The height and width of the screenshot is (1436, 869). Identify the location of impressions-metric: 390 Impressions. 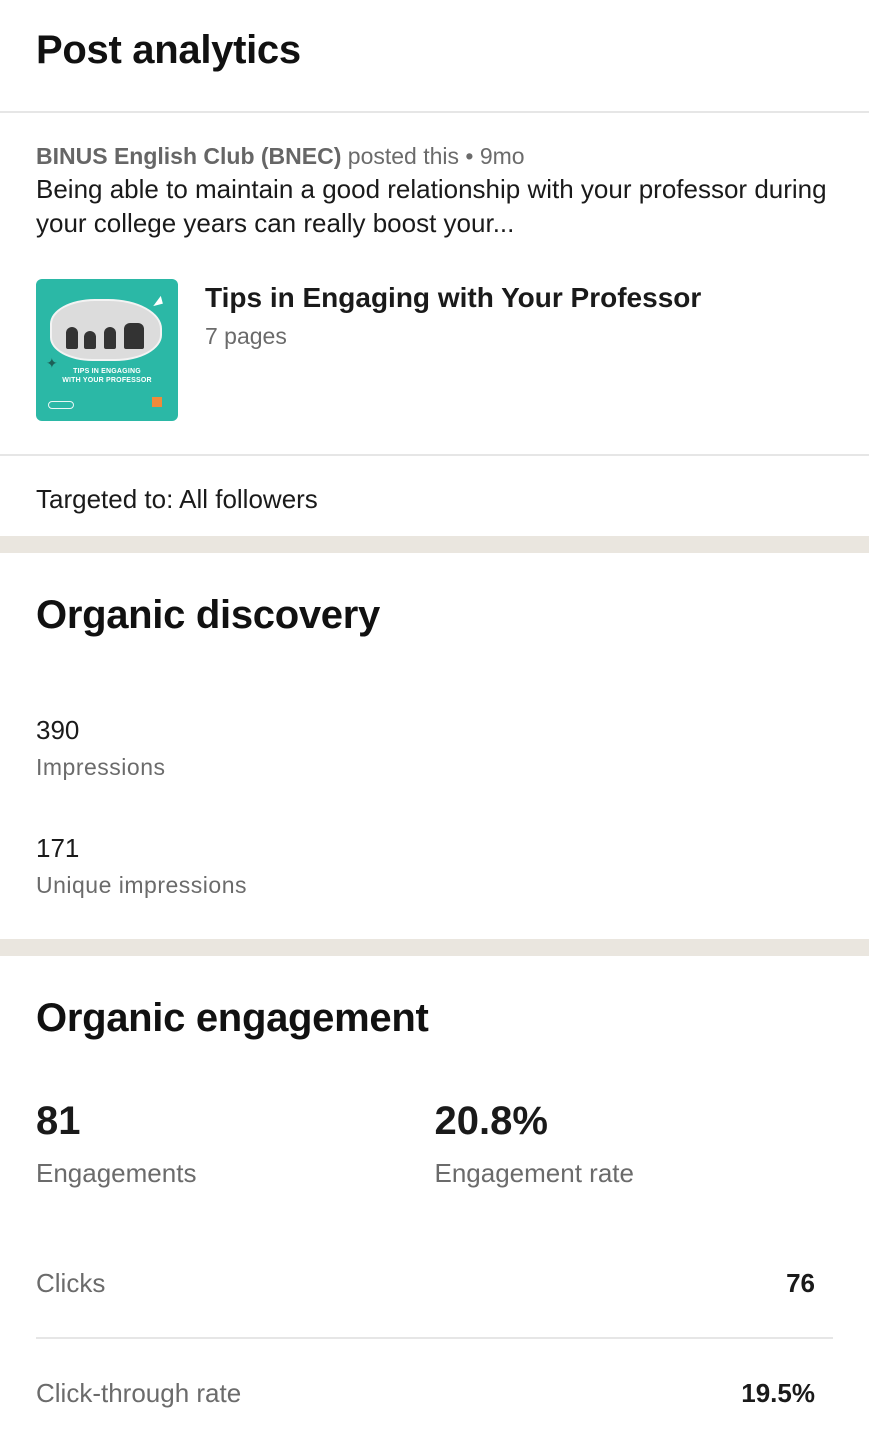
(434, 748).